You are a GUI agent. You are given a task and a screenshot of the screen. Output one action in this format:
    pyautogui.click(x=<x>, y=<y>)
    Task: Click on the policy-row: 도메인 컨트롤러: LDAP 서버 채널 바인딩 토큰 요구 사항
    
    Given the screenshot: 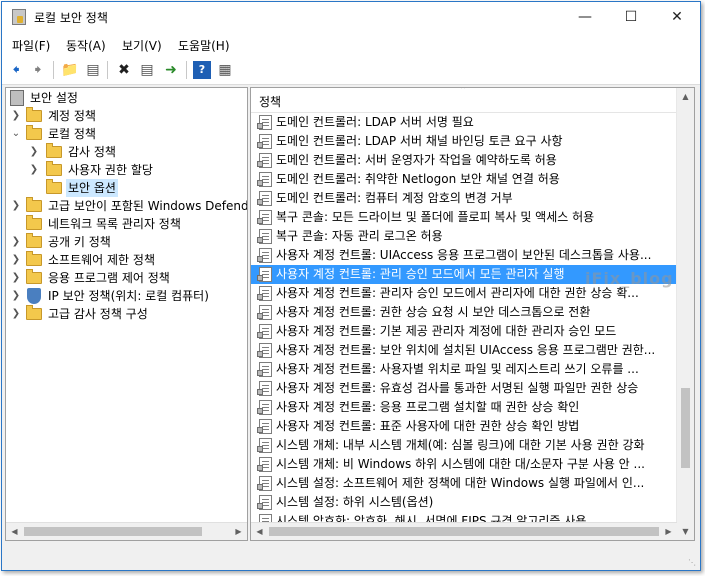 What is the action you would take?
    pyautogui.click(x=464, y=141)
    